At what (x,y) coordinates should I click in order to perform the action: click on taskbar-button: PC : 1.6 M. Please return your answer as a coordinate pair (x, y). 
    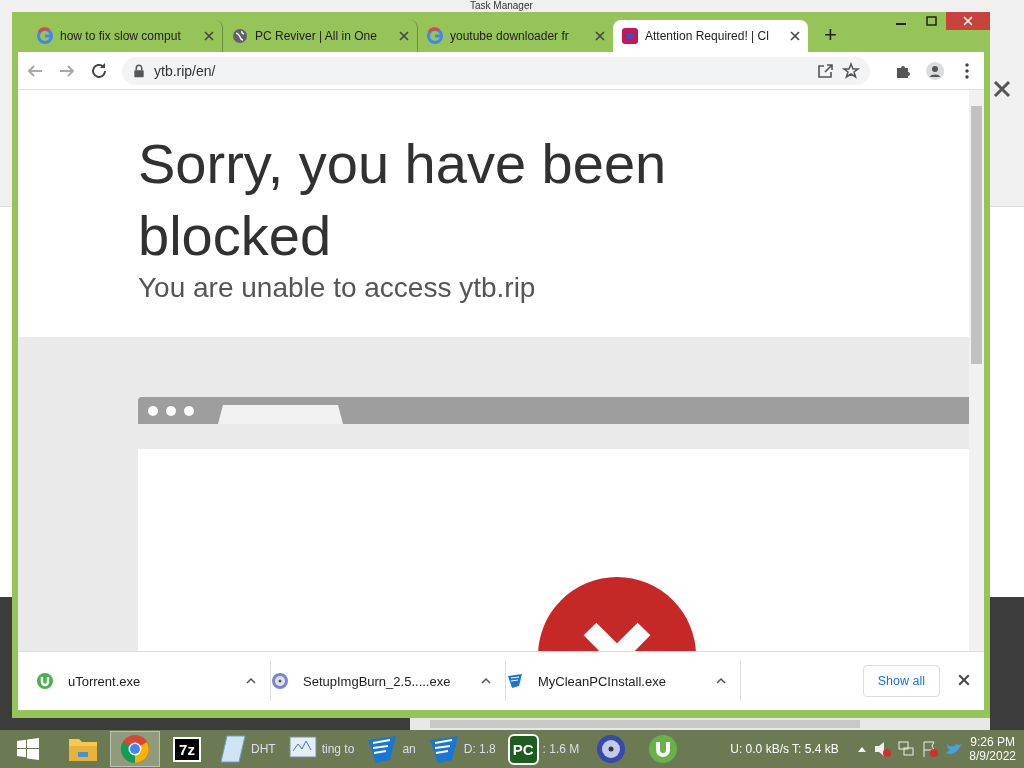
    Looking at the image, I should click on (543, 749).